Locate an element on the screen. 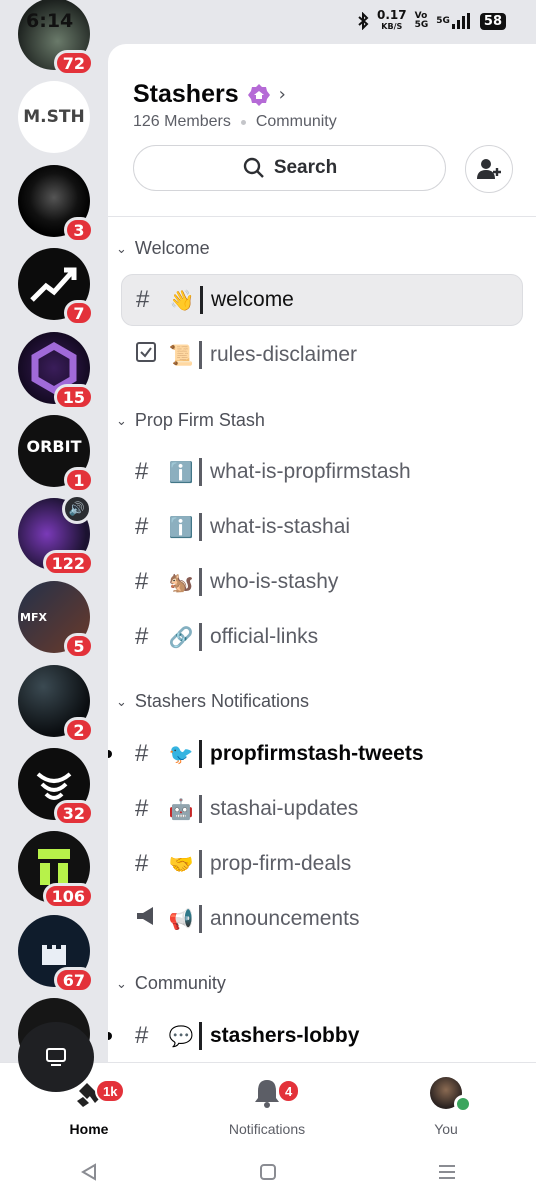  unread-indicator is located at coordinates (110, 754).